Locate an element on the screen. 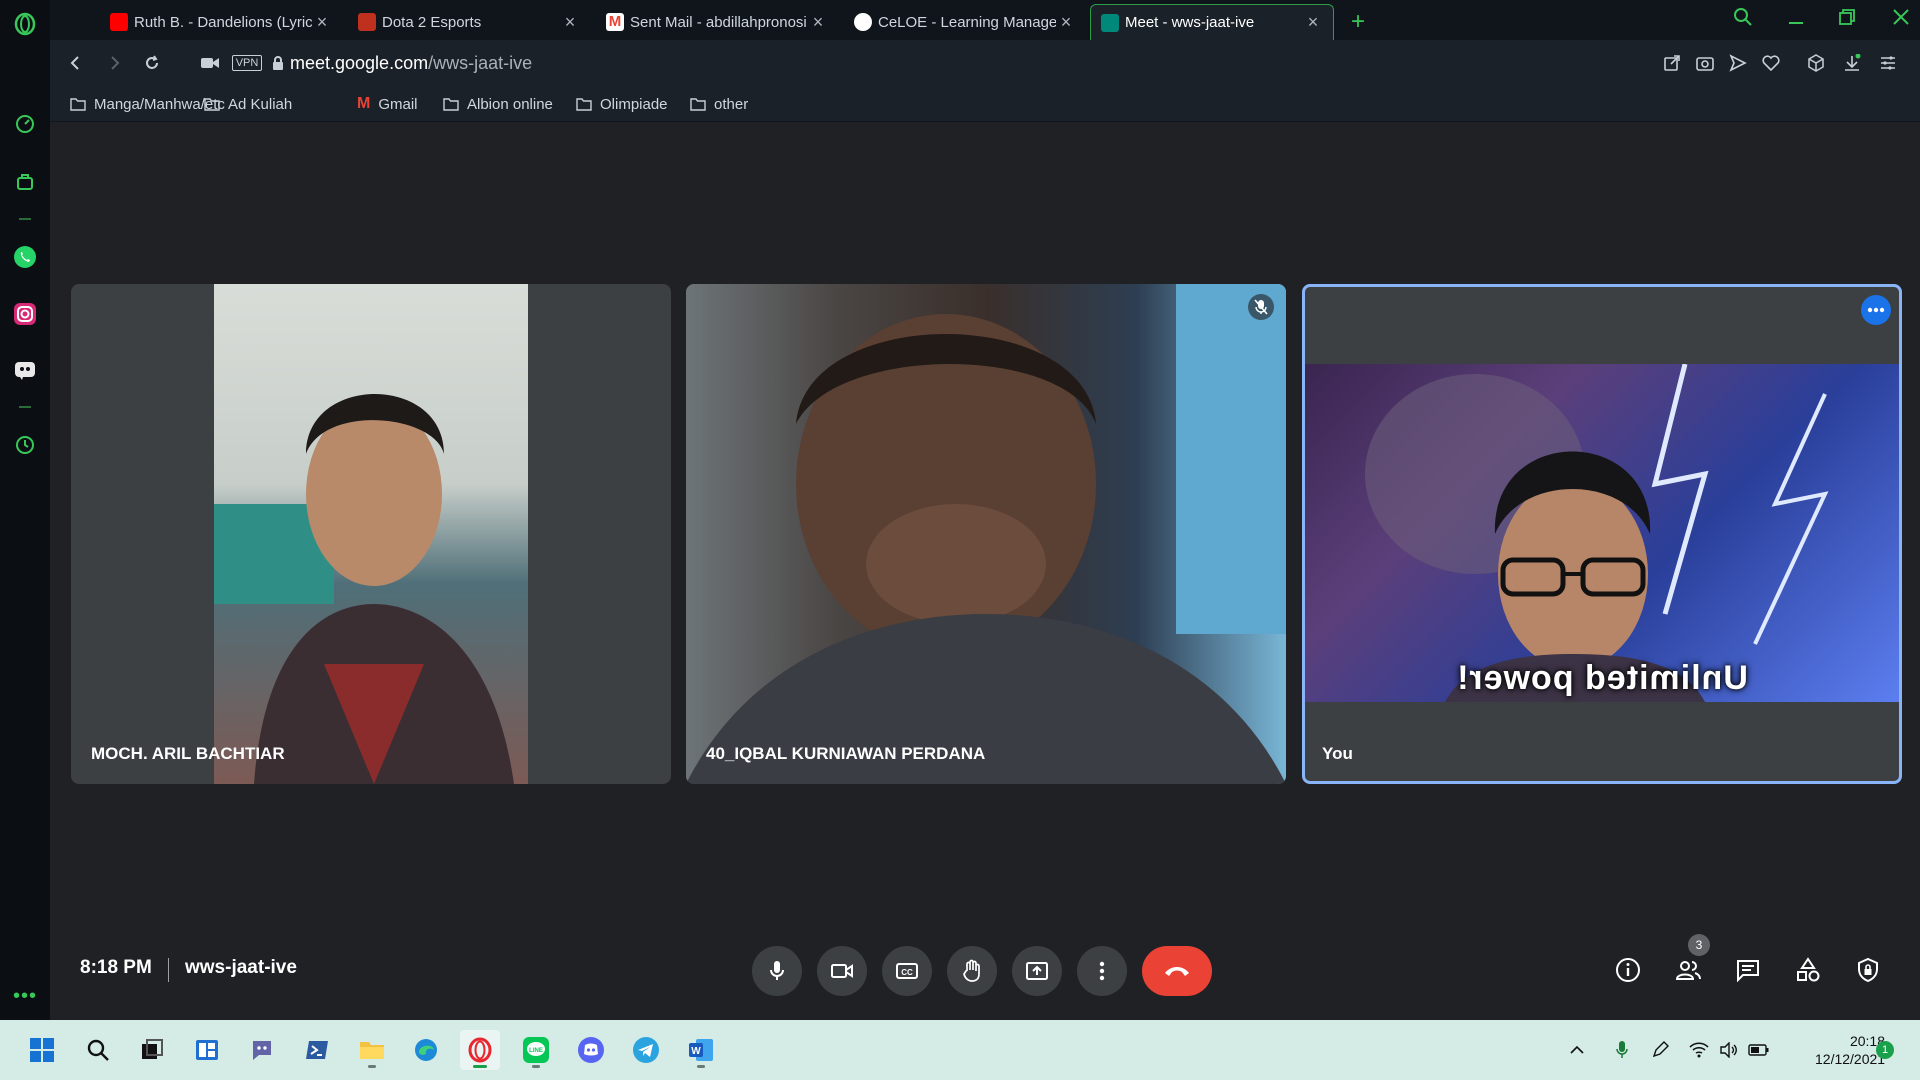 This screenshot has height=1080, width=1920. more-options-button is located at coordinates (1102, 971).